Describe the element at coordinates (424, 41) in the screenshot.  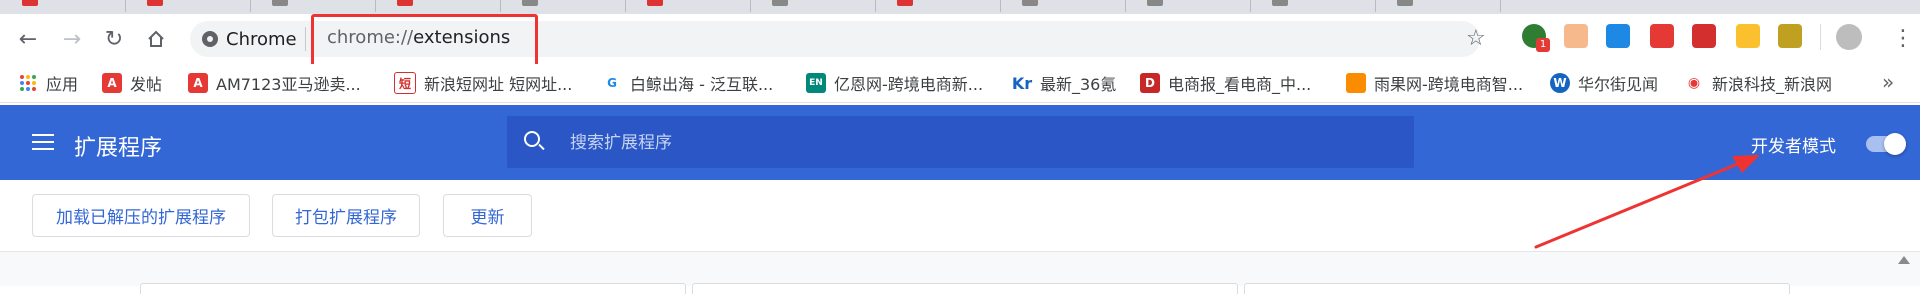
I see `url-annotation-box` at that location.